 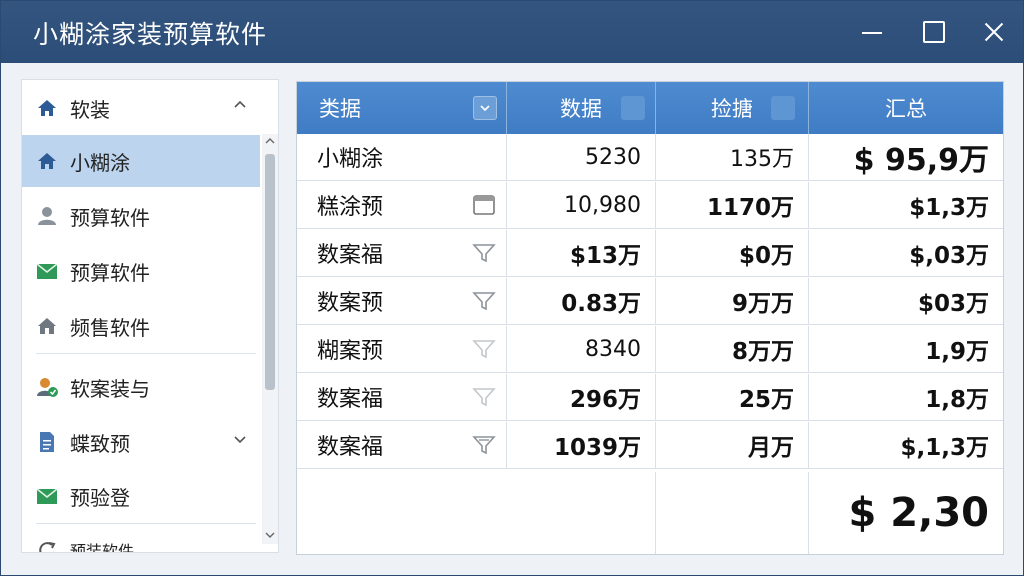 I want to click on sidebar-item-user-check: 软案装与, so click(x=141, y=387).